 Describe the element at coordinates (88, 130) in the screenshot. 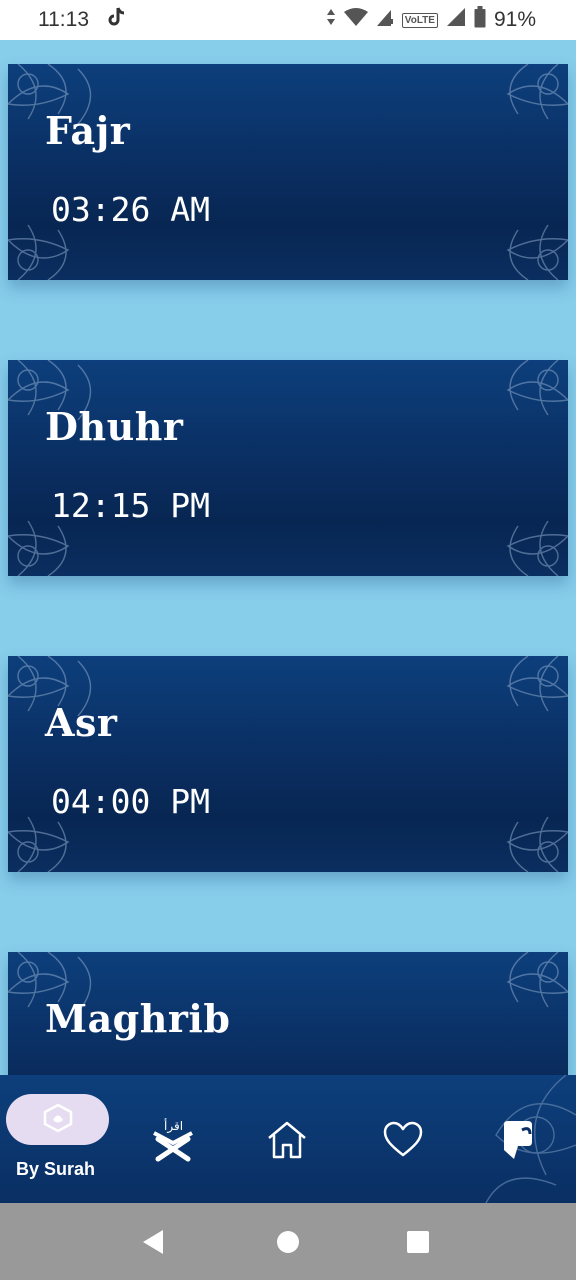

I see `prayer-name: Fajr` at that location.